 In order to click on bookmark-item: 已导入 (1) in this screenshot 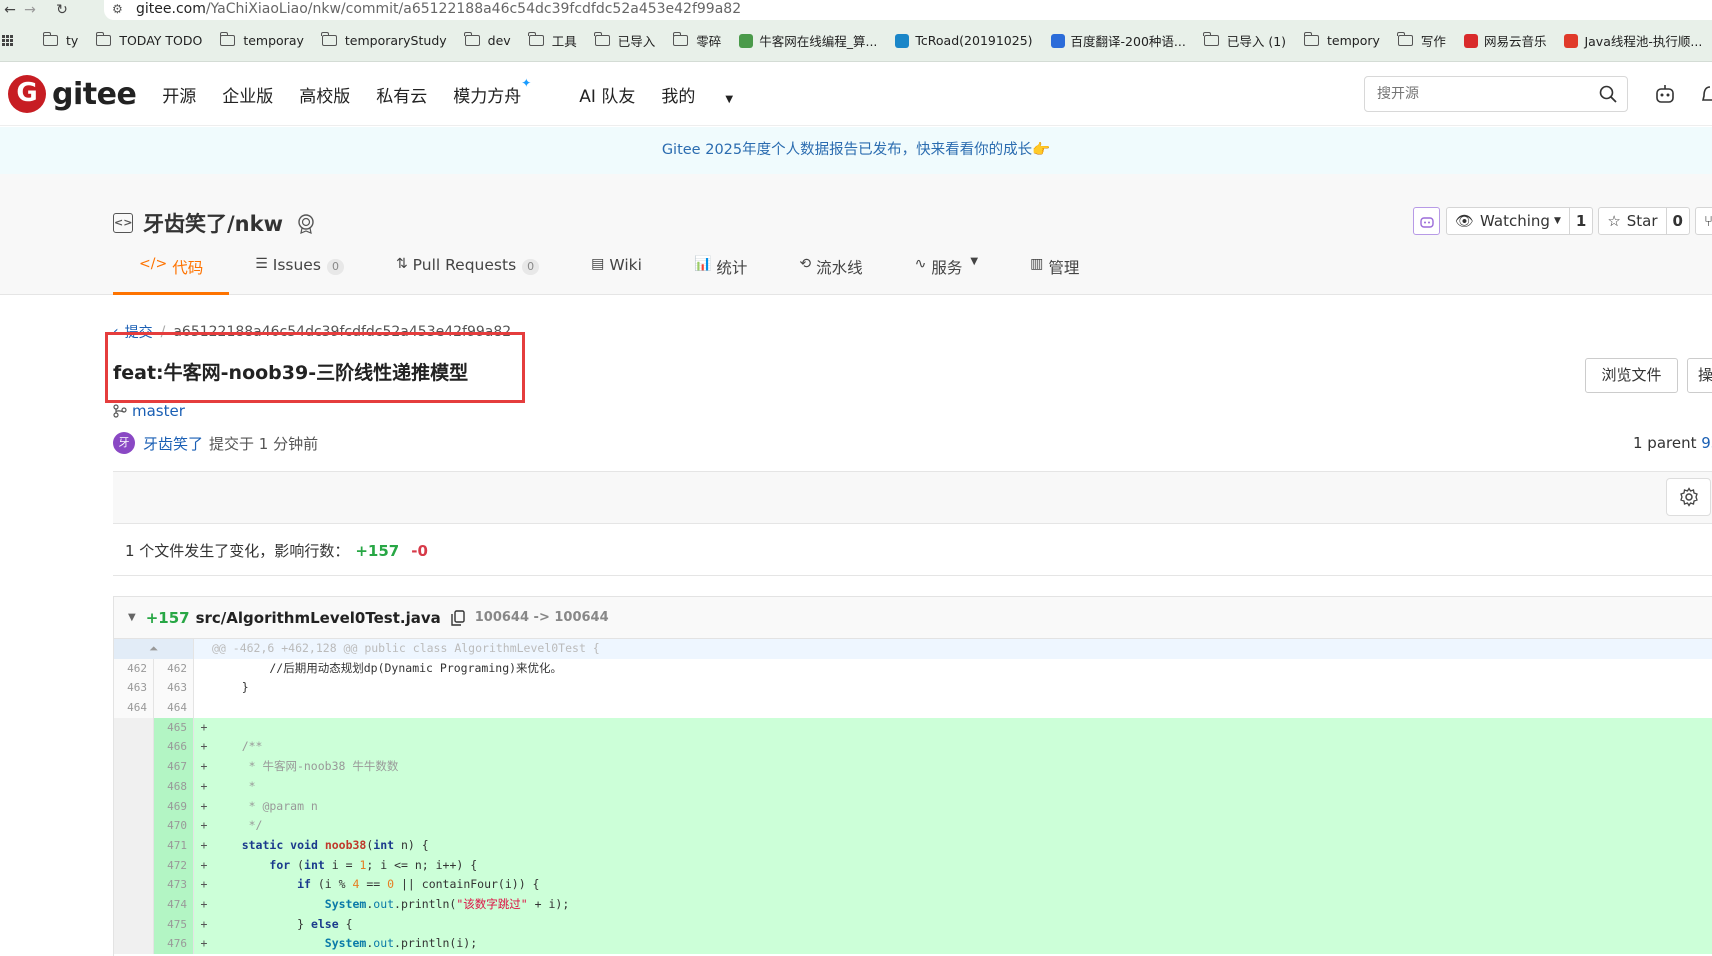, I will do `click(1244, 40)`.